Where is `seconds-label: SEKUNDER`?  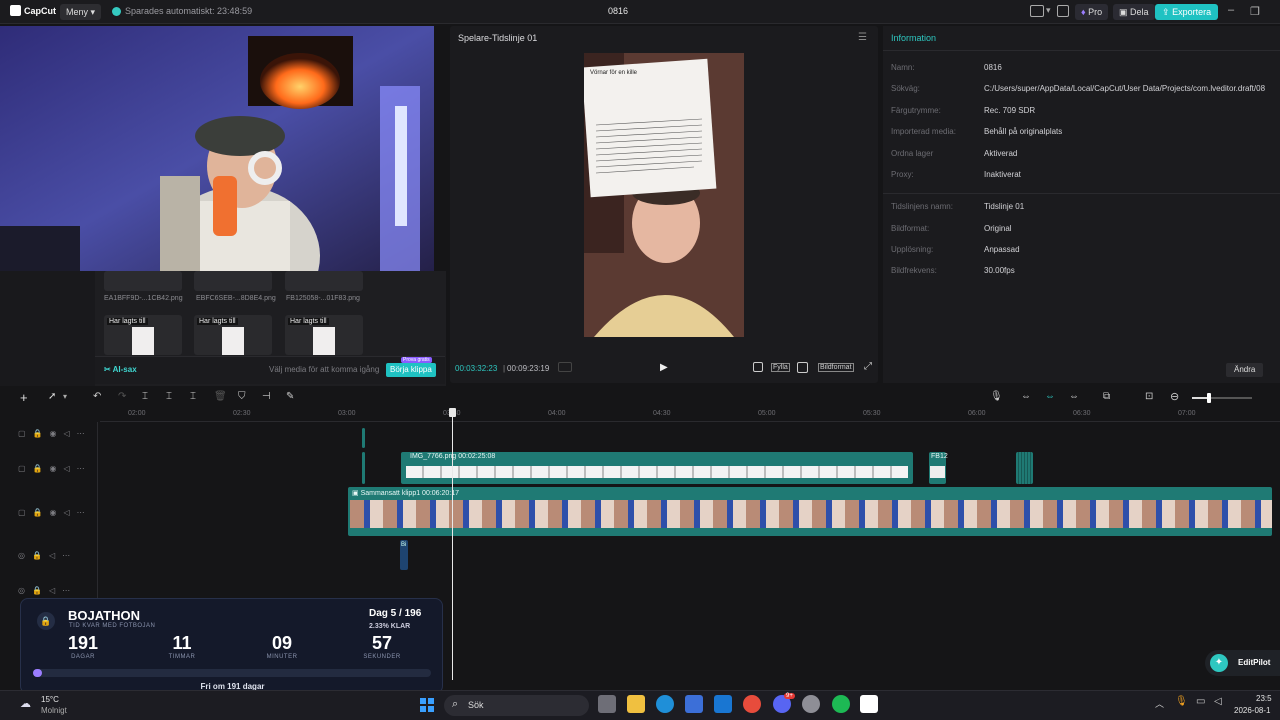
seconds-label: SEKUNDER is located at coordinates (382, 657).